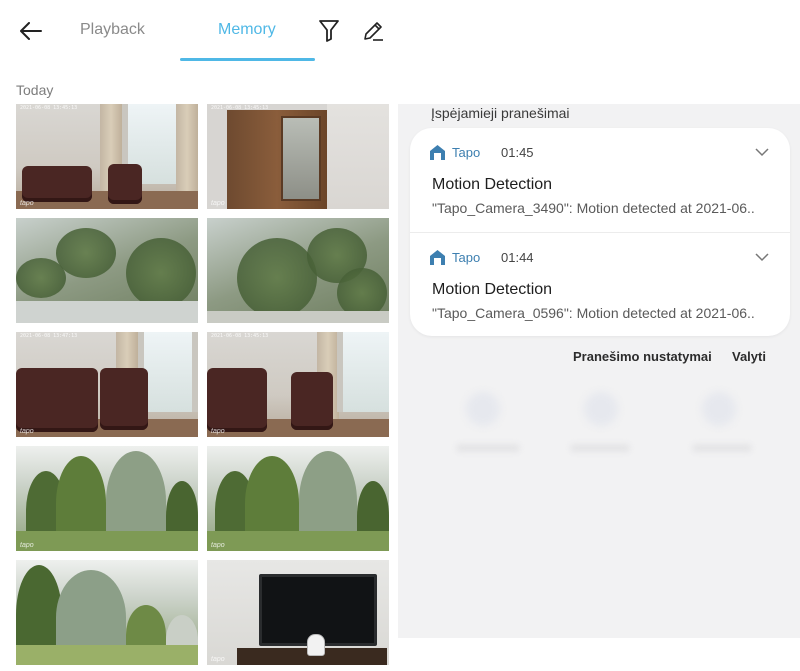 The width and height of the screenshot is (800, 671). What do you see at coordinates (517, 152) in the screenshot?
I see `notification-time: 01:45` at bounding box center [517, 152].